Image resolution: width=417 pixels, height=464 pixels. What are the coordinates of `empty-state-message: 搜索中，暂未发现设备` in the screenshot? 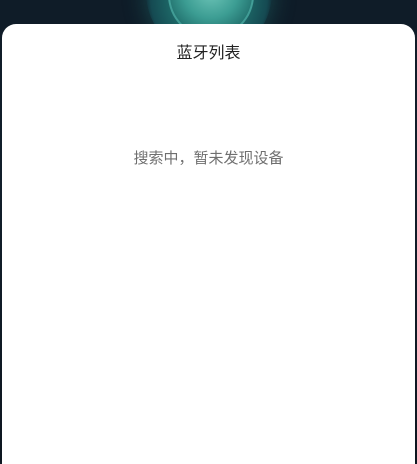 It's located at (208, 158).